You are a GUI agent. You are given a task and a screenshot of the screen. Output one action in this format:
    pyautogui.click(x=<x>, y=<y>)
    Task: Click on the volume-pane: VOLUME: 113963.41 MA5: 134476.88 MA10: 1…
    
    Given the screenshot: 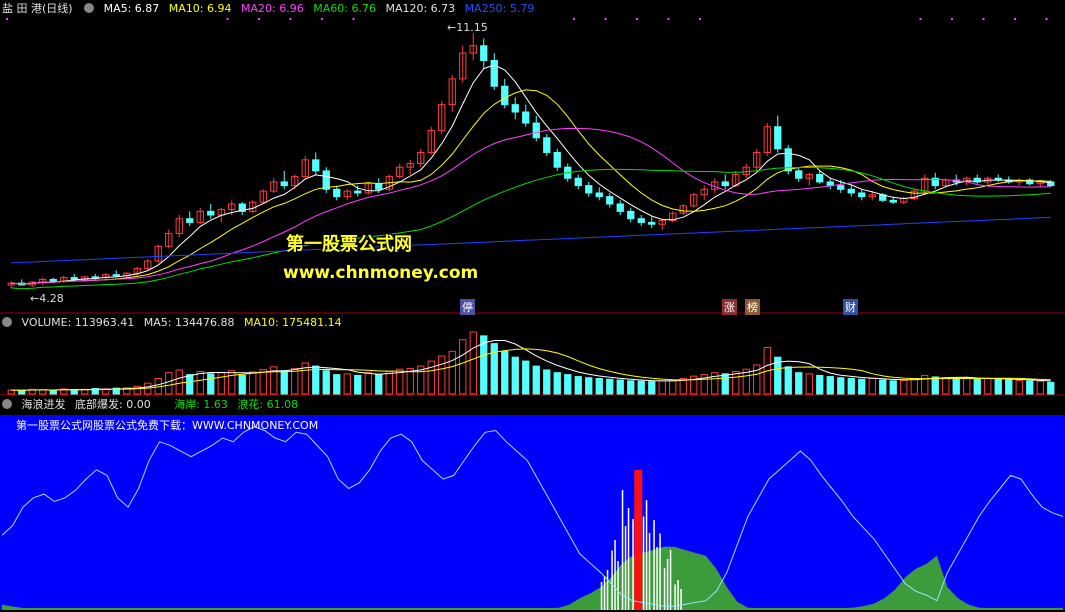 What is the action you would take?
    pyautogui.click(x=532, y=355)
    